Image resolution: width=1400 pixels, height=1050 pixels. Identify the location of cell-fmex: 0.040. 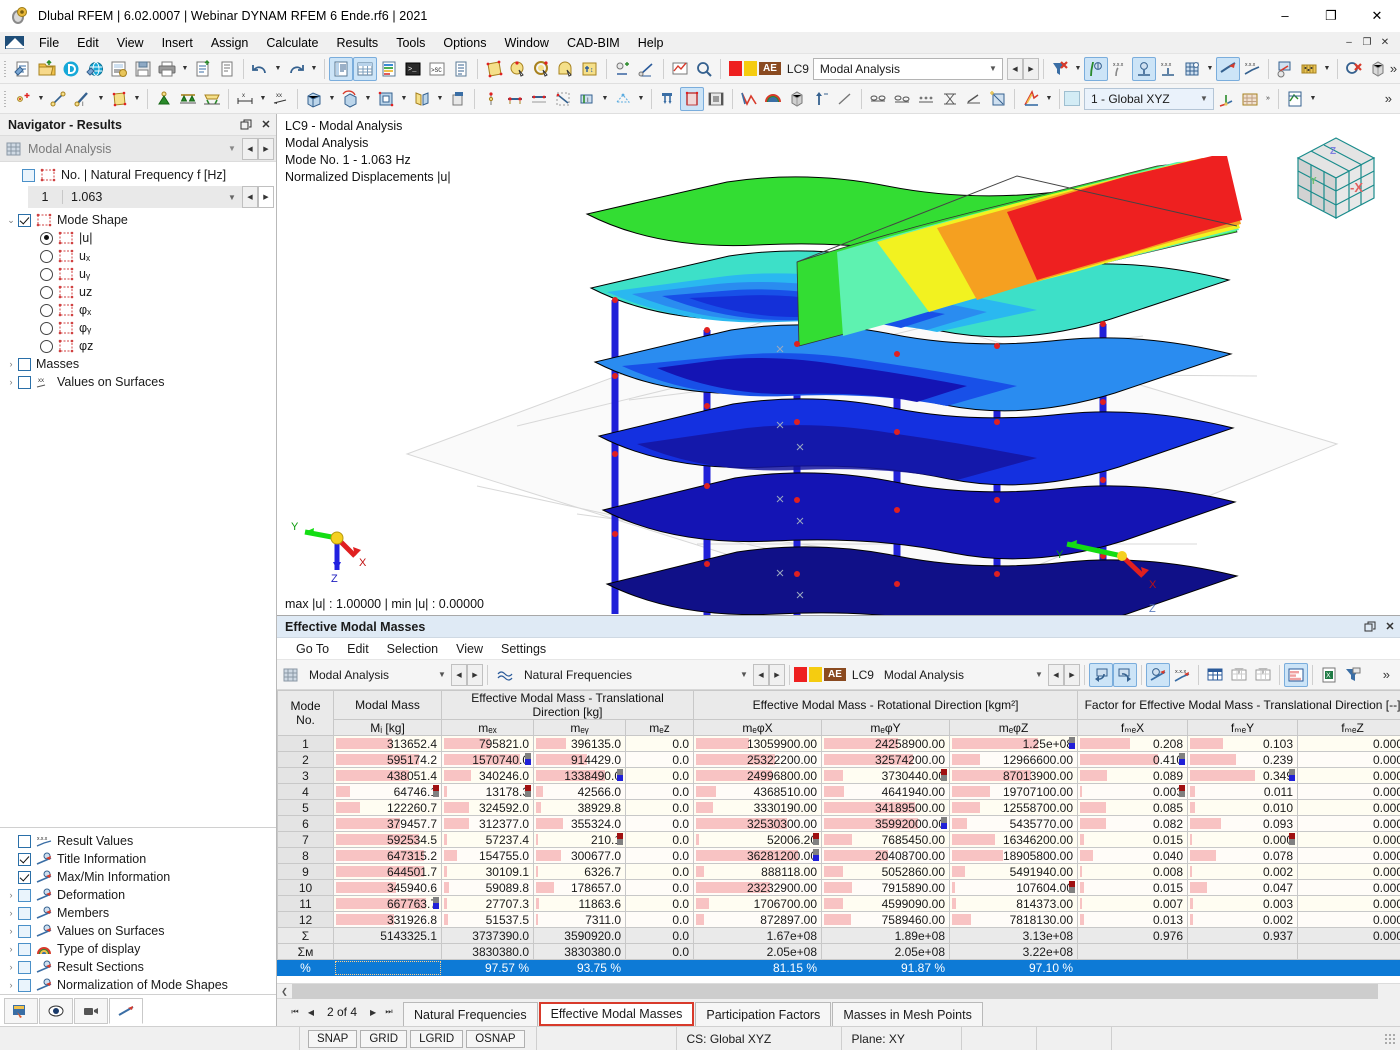
(1133, 855).